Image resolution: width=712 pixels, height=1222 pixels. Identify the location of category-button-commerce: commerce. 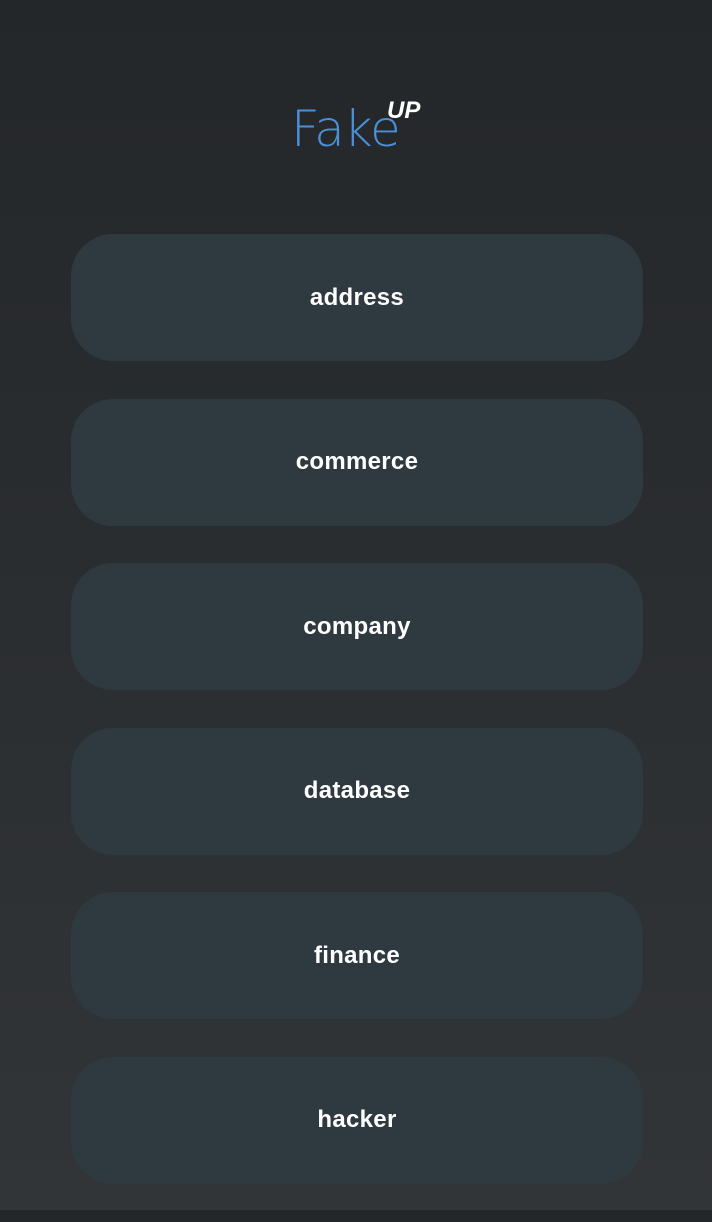
(357, 462).